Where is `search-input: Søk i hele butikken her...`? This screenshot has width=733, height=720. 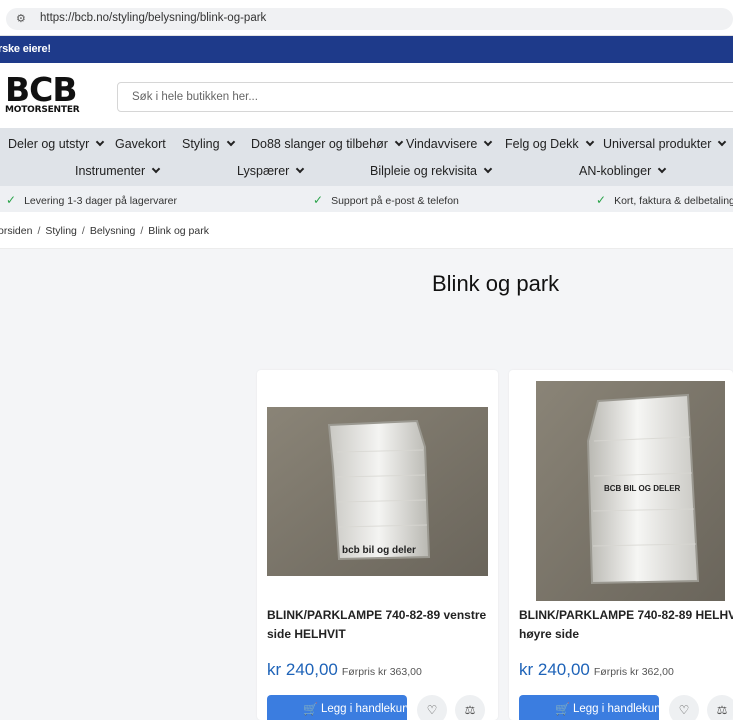
search-input: Søk i hele butikken her... is located at coordinates (425, 97).